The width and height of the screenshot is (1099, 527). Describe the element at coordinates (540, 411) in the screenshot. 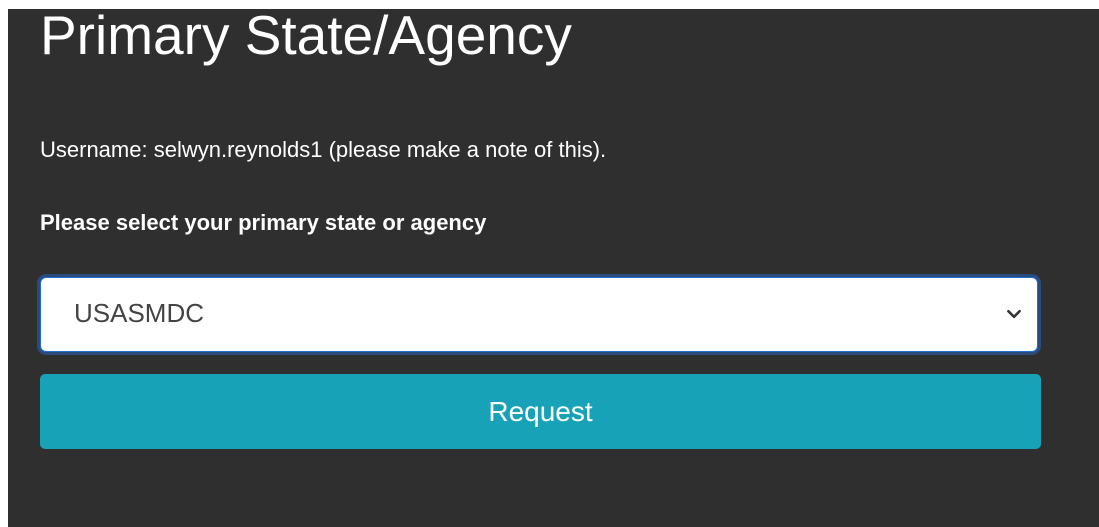

I see `request-button: Request` at that location.